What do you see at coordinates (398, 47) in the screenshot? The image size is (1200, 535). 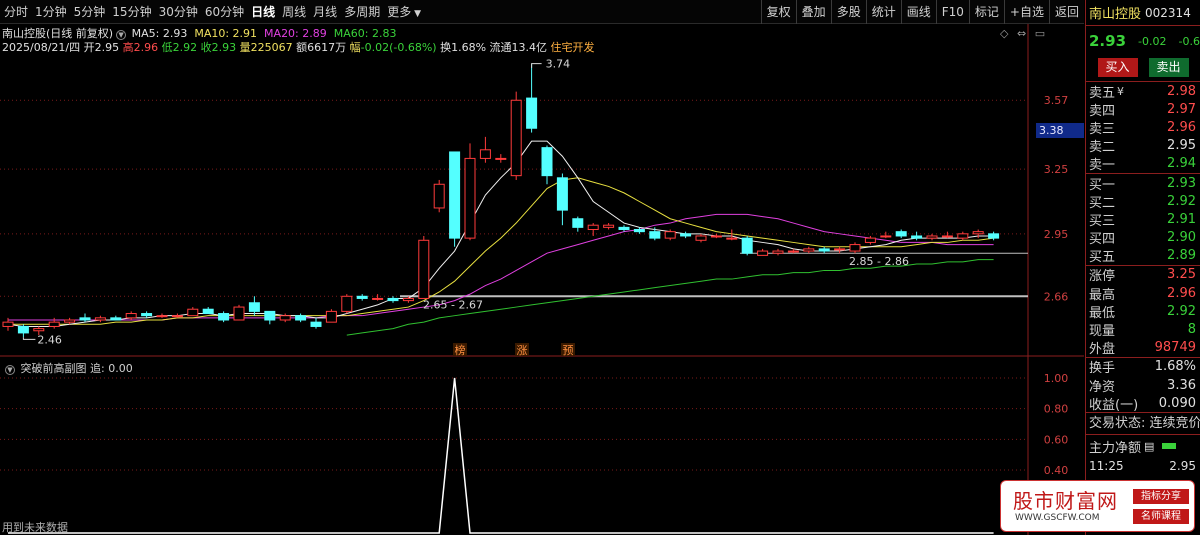 I see `change-value: -0.02(-0.68%)` at bounding box center [398, 47].